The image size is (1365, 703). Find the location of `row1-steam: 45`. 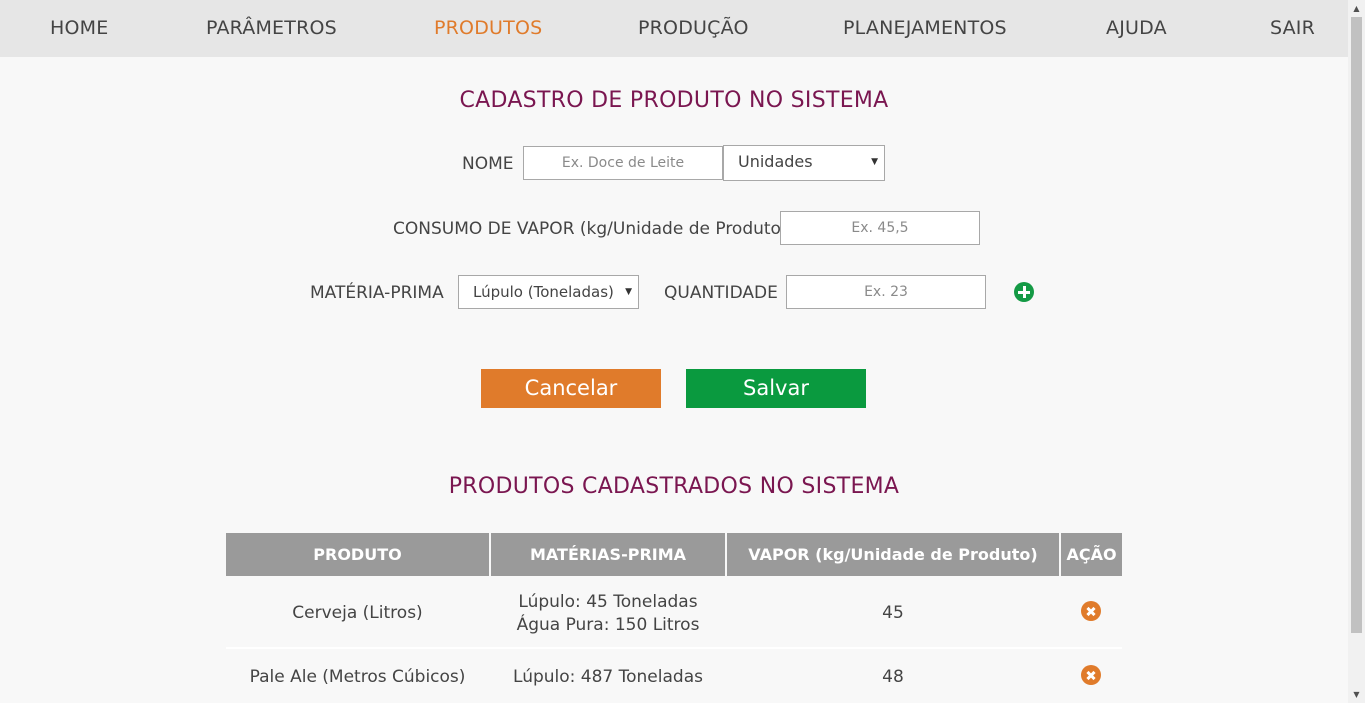

row1-steam: 45 is located at coordinates (893, 613).